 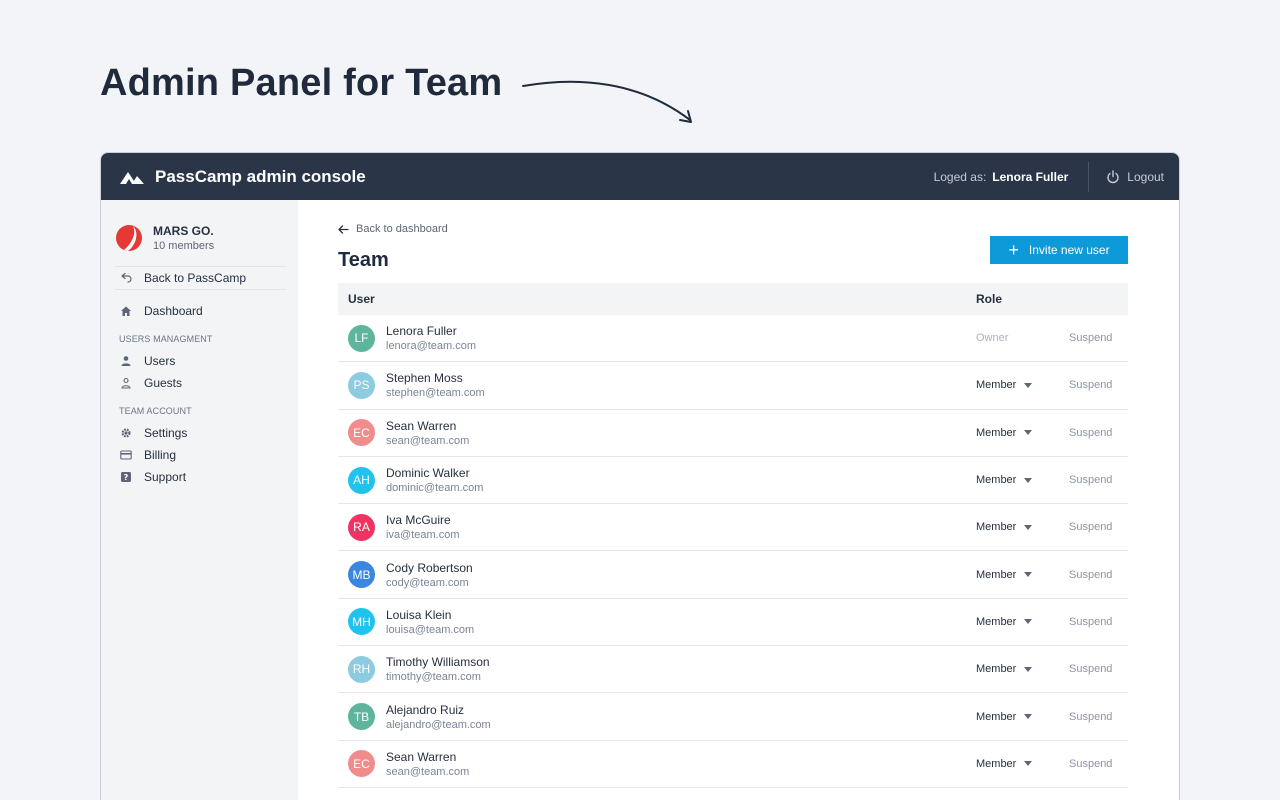 I want to click on invite-new-user-button: + Invite new user, so click(x=1059, y=250).